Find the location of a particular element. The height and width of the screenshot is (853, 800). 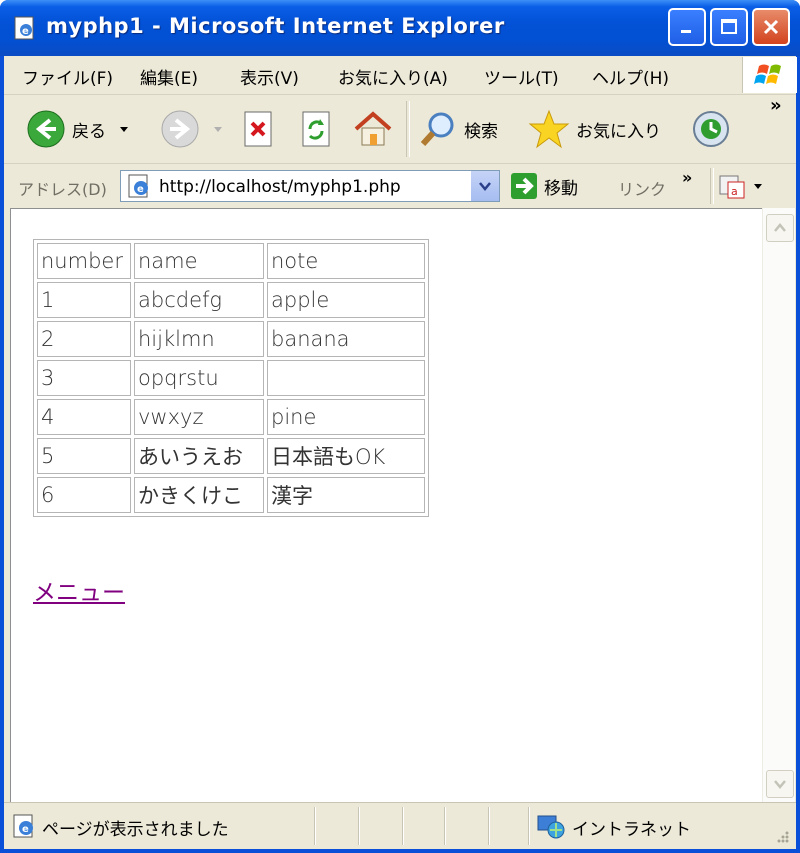

menu-file: ファイル(F) is located at coordinates (67, 76).